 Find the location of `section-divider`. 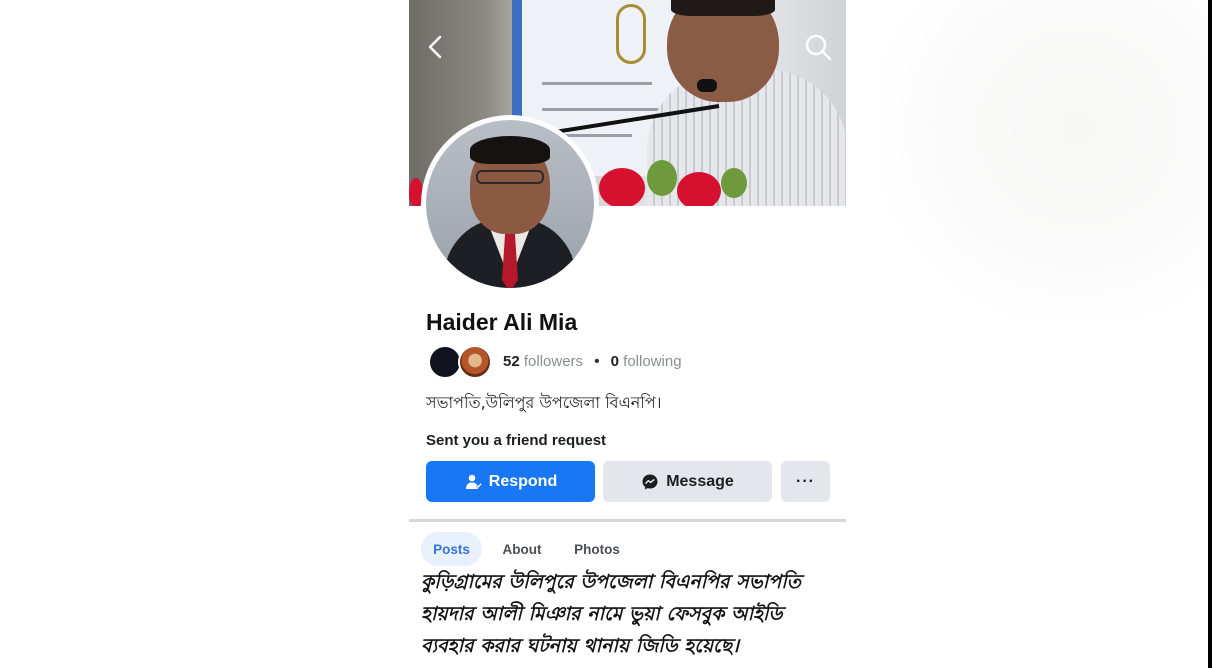

section-divider is located at coordinates (627, 520).